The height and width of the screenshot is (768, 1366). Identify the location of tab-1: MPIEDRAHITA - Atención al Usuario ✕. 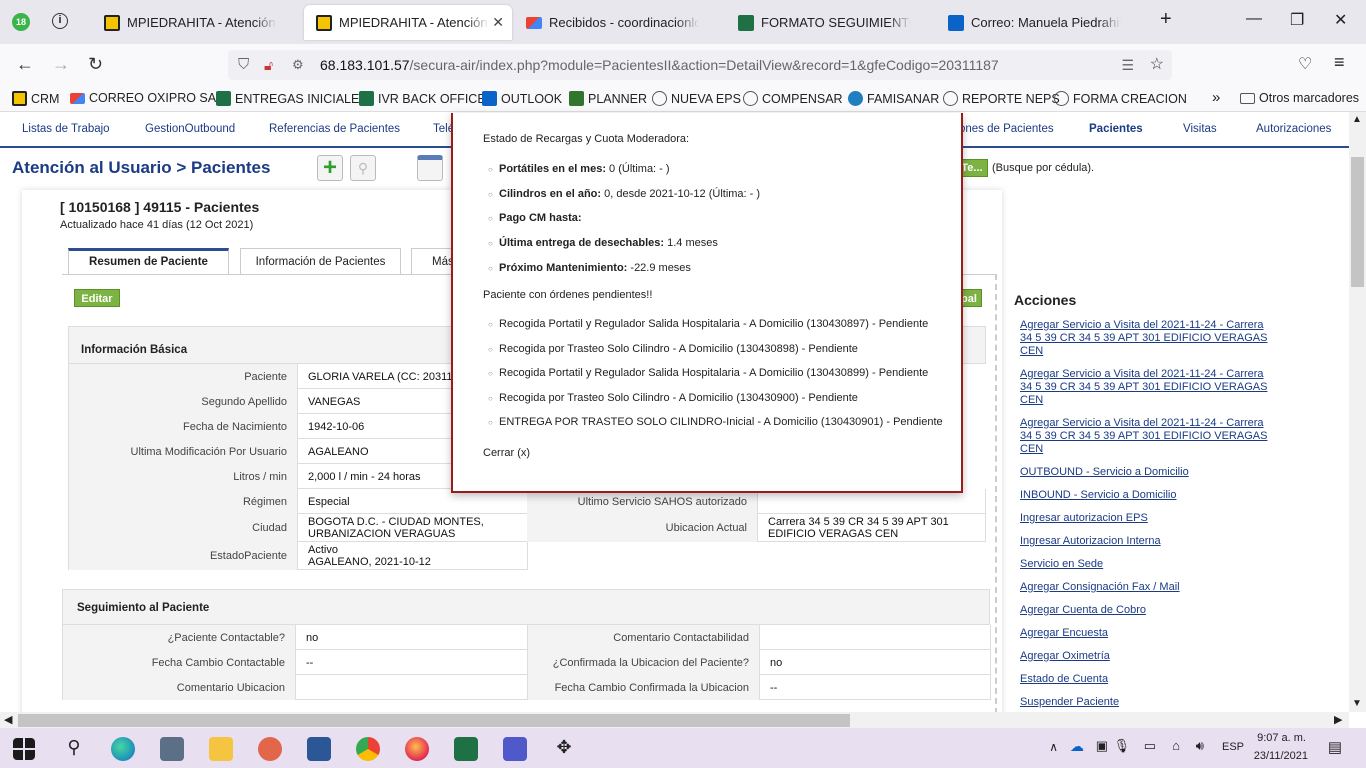
(408, 22).